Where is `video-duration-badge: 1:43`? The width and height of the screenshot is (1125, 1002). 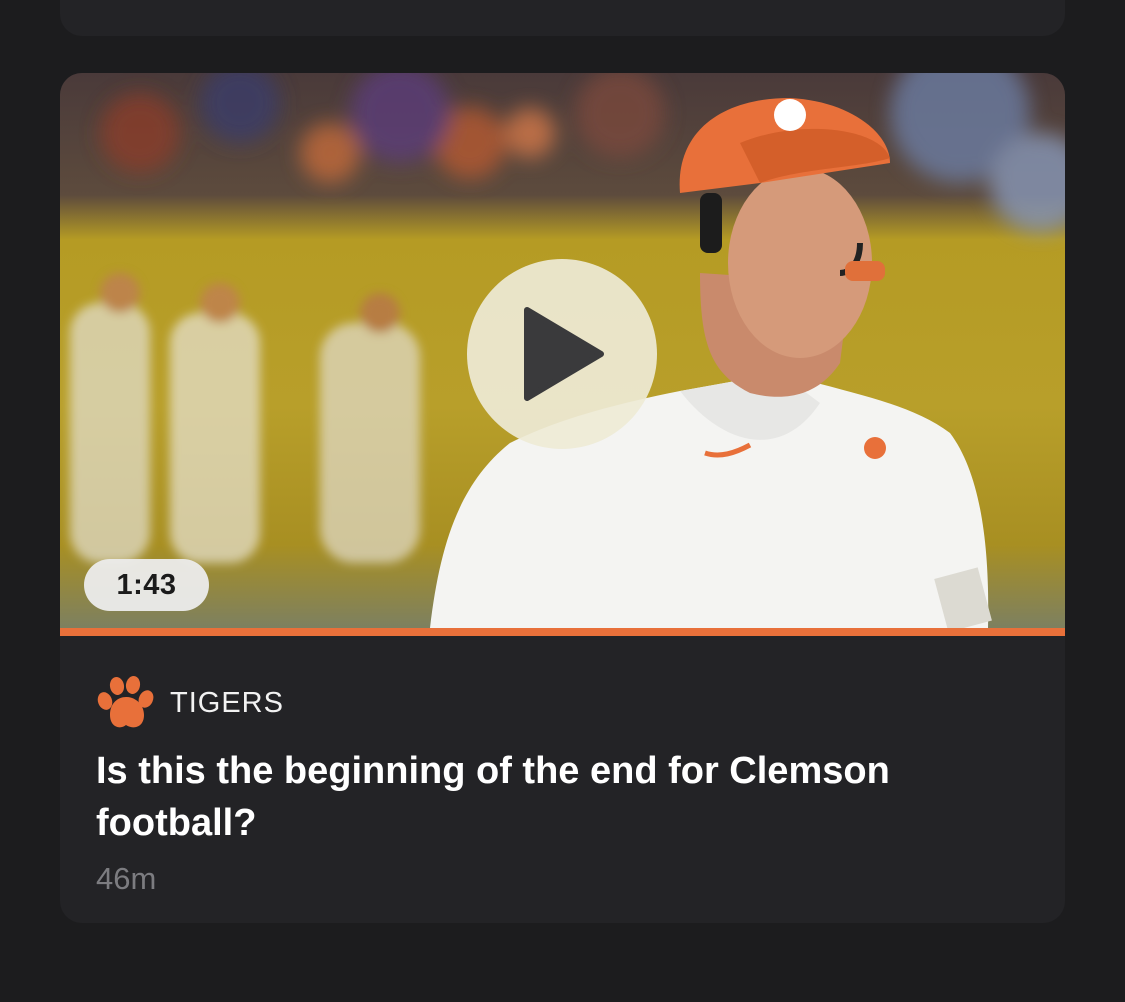 video-duration-badge: 1:43 is located at coordinates (146, 585).